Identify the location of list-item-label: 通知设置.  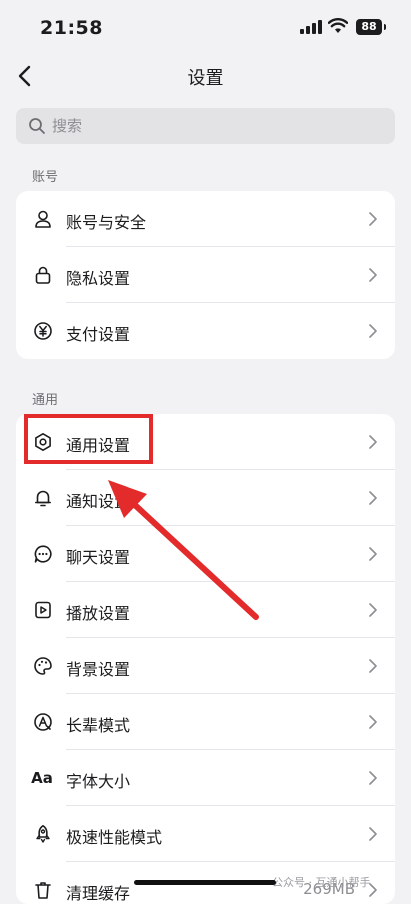
(98, 501).